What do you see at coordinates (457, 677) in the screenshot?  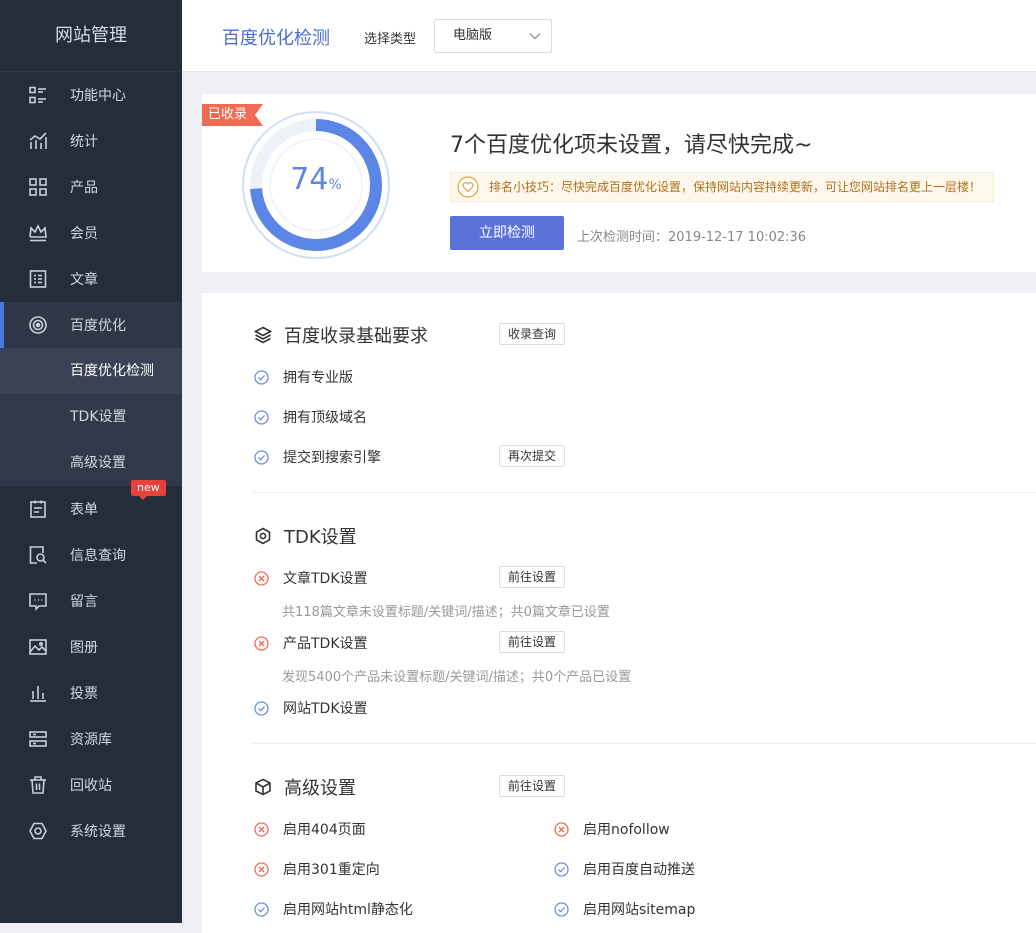 I see `check-item-desc: 发现5400个产品未设置标题/关键词/描述；共0个产品已设置` at bounding box center [457, 677].